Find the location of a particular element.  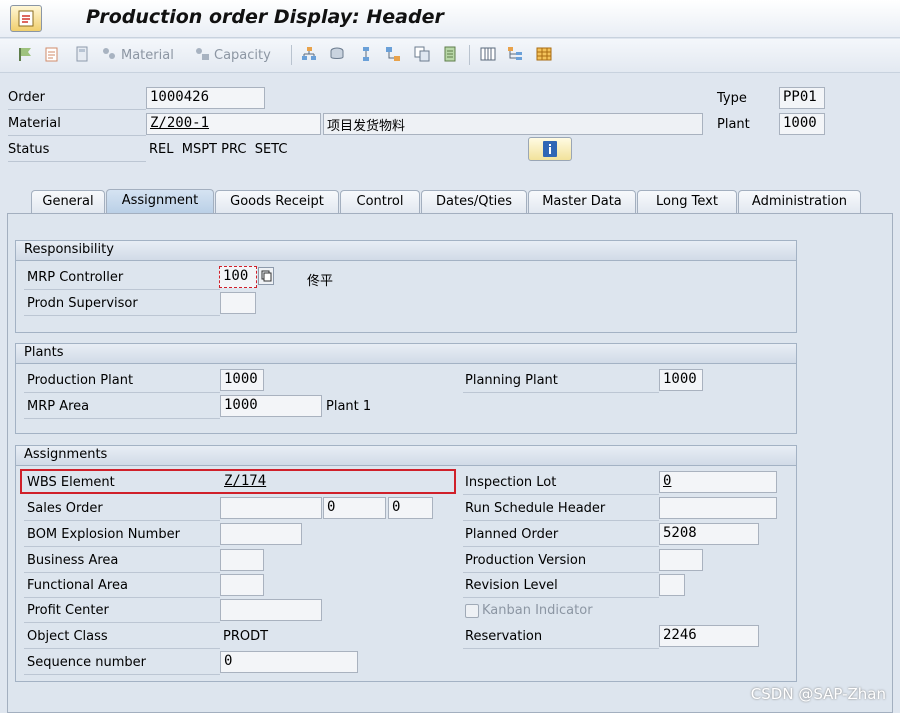

sequence-number-field: 0 is located at coordinates (289, 662).